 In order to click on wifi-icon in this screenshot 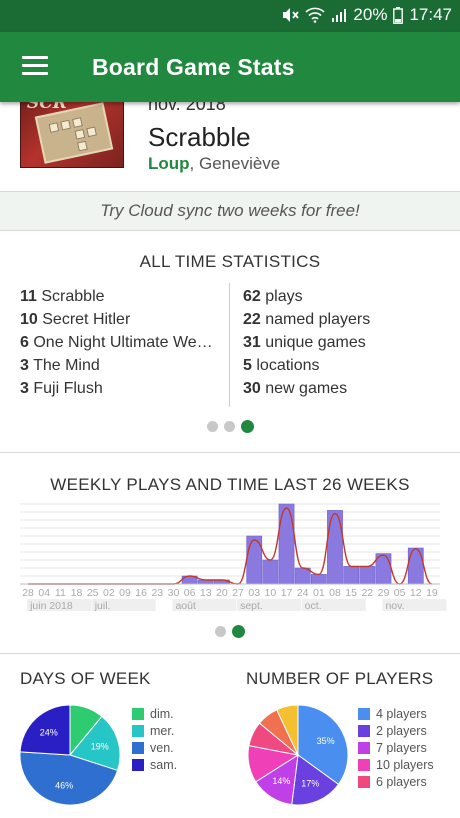, I will do `click(315, 15)`.